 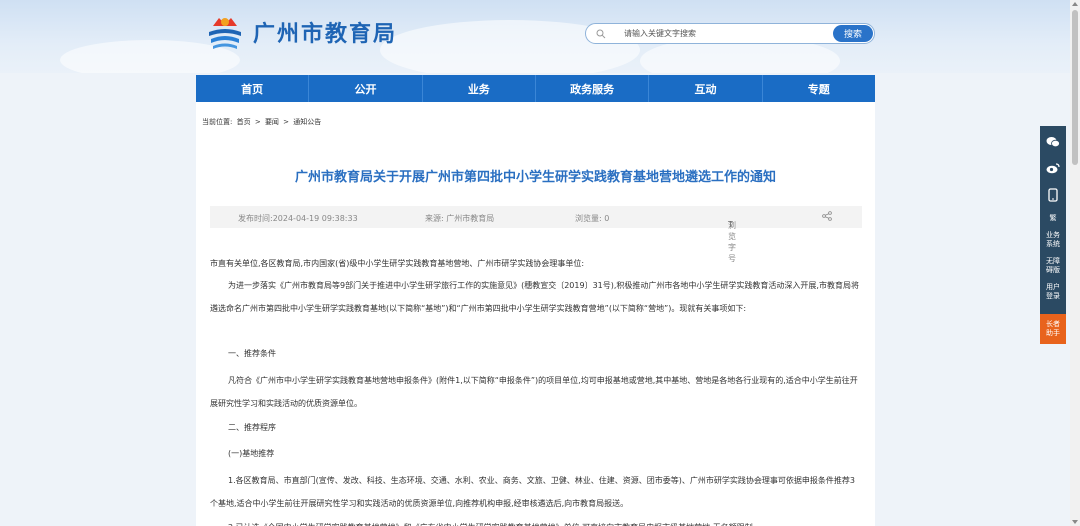 What do you see at coordinates (819, 88) in the screenshot?
I see `nav-item-topics: 专题` at bounding box center [819, 88].